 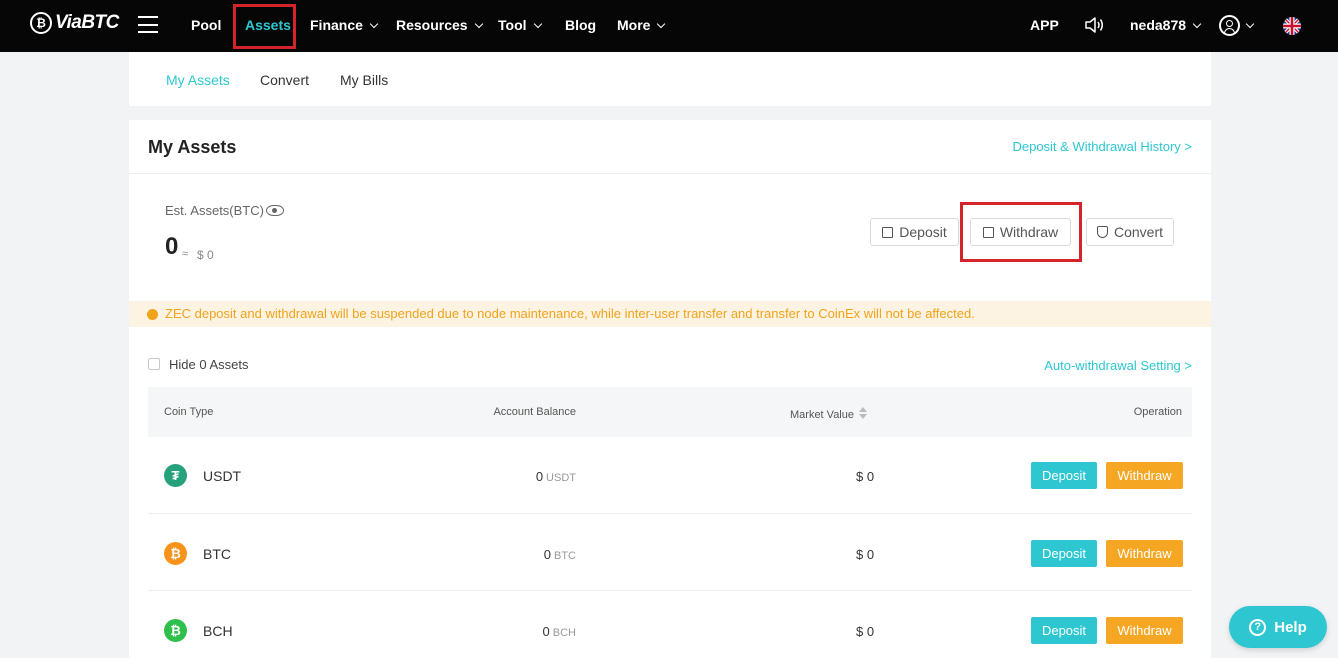 What do you see at coordinates (185, 254) in the screenshot?
I see `approx-symbol: ≈` at bounding box center [185, 254].